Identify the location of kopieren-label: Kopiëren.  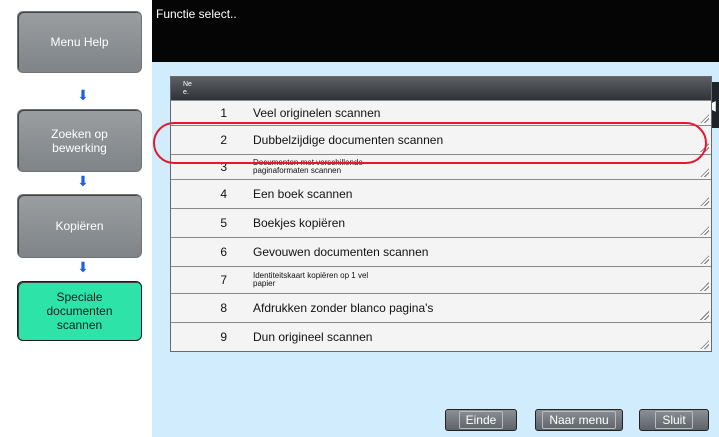
(79, 226).